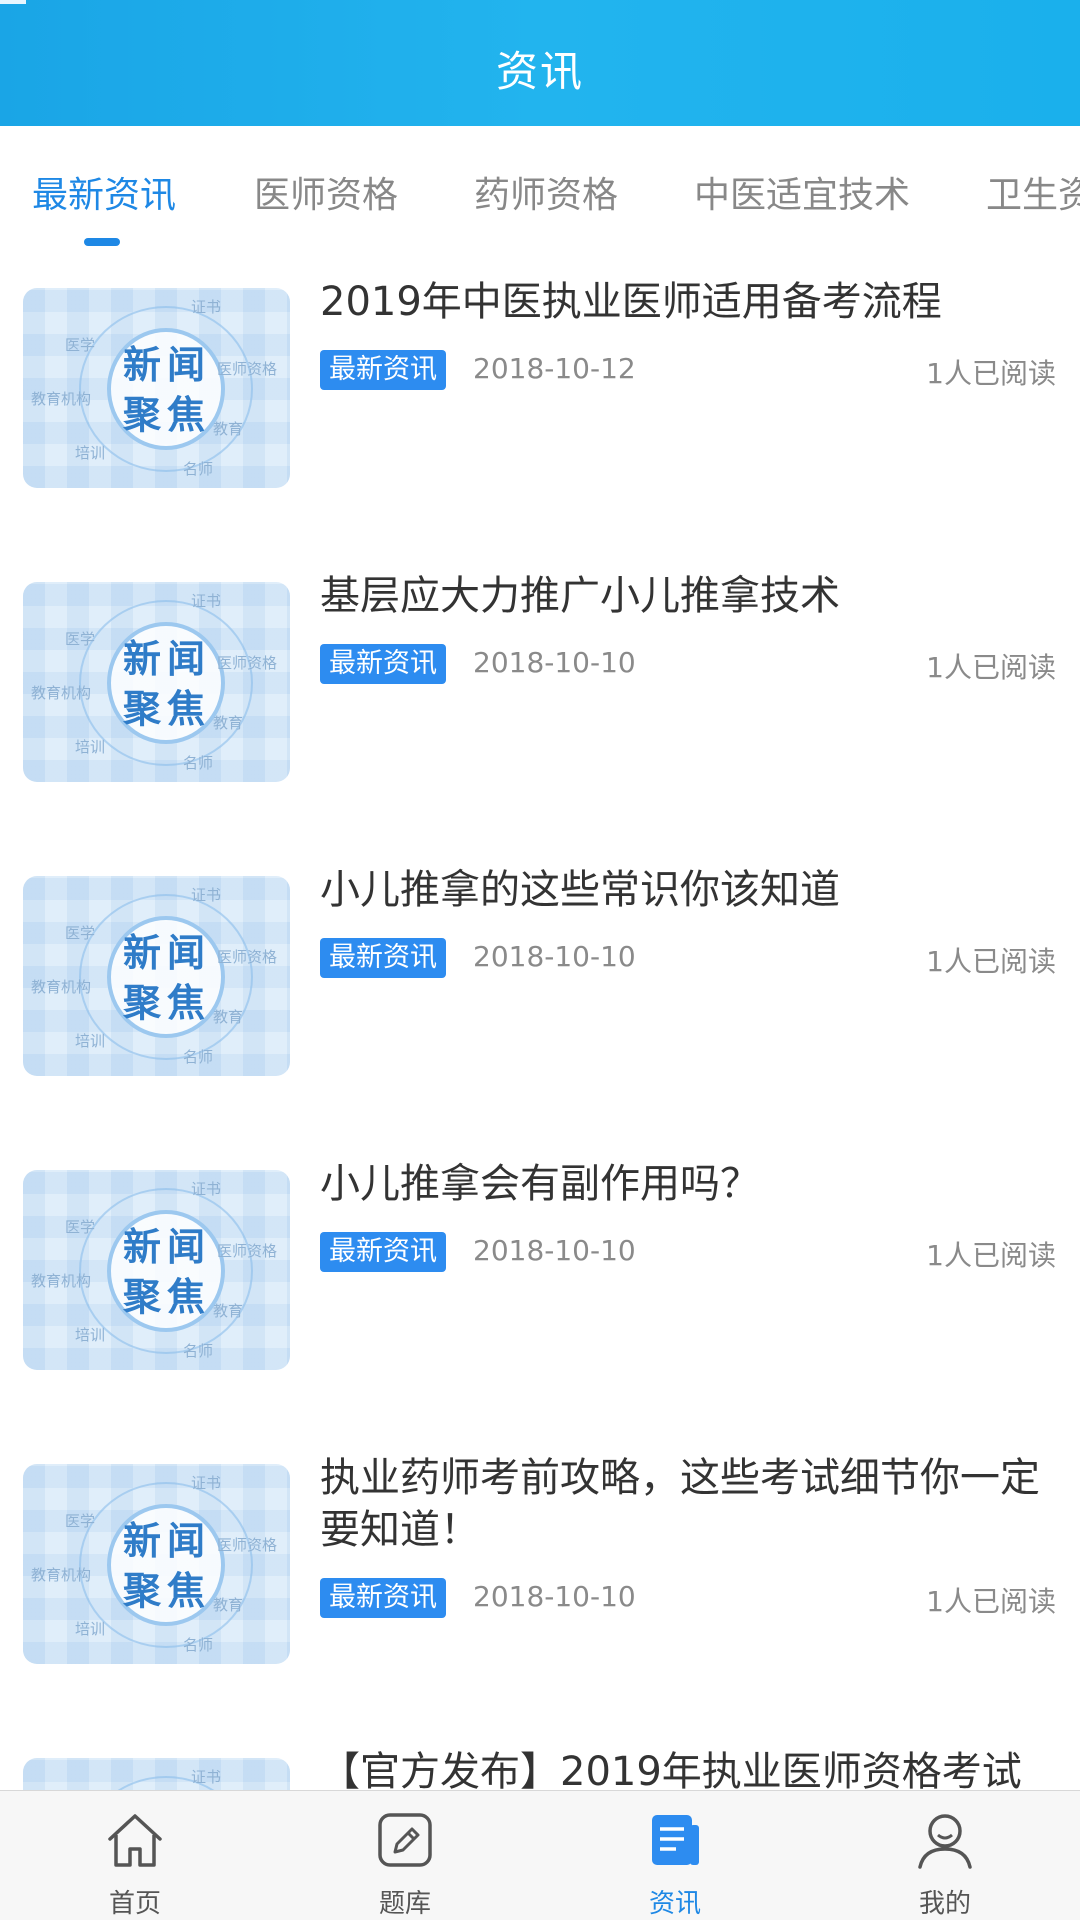 Image resolution: width=1080 pixels, height=1920 pixels. Describe the element at coordinates (690, 1768) in the screenshot. I see `news-title: 【官方发布】2019年执业医师资格考试` at that location.